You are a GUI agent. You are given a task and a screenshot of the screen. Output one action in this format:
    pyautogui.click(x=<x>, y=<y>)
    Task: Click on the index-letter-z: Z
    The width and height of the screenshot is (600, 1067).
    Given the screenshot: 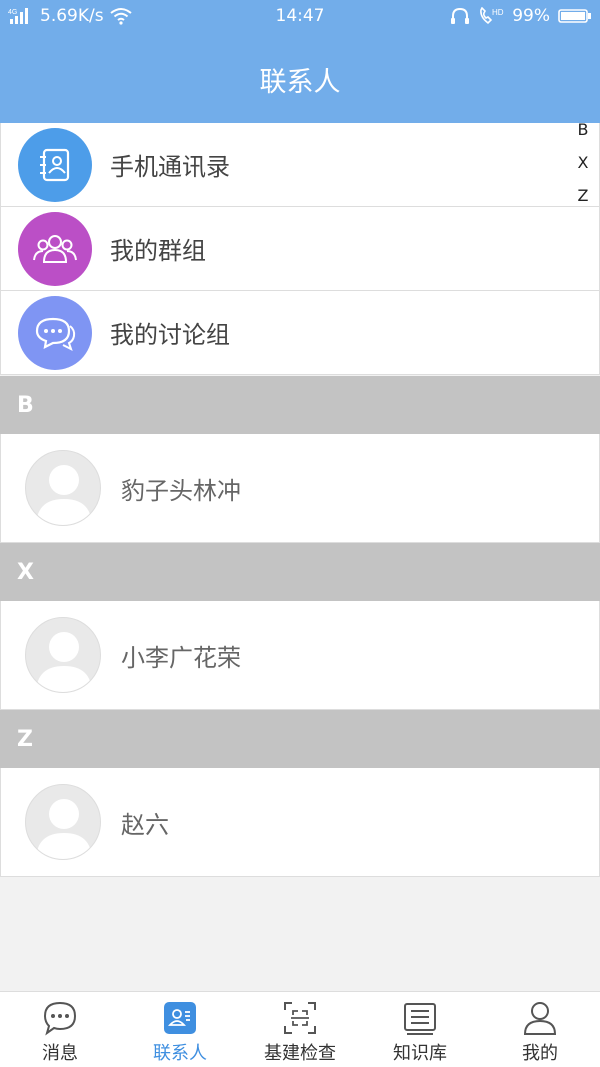 What is the action you would take?
    pyautogui.click(x=583, y=202)
    